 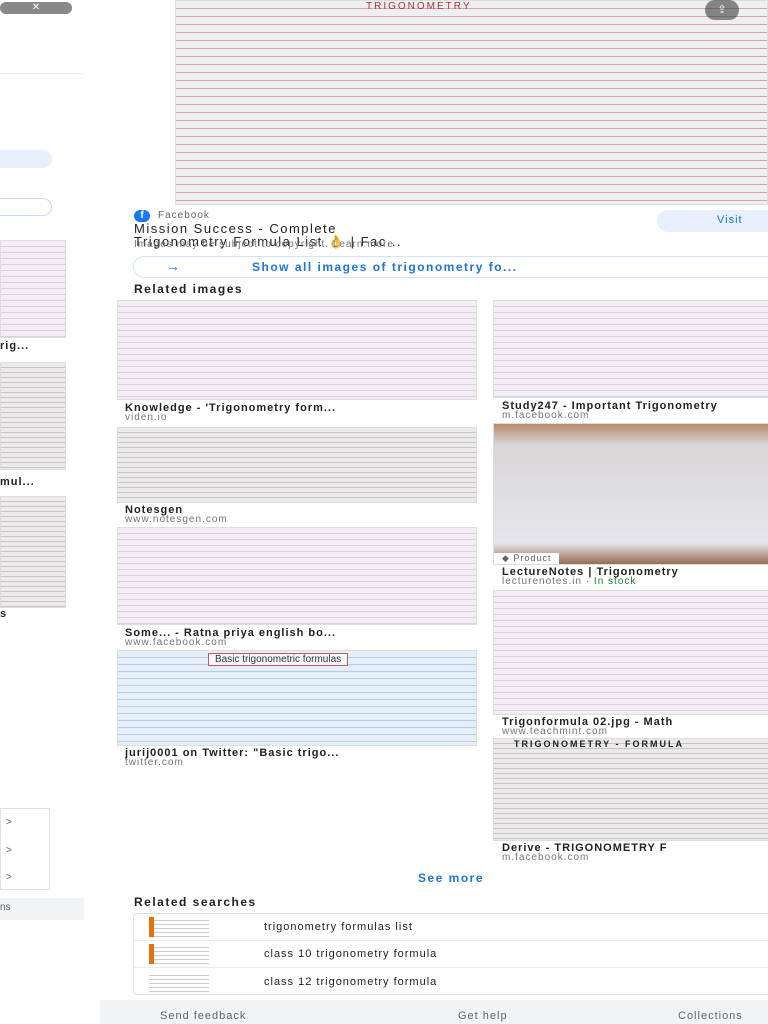 What do you see at coordinates (338, 927) in the screenshot?
I see `search-label: trigonometry formulas list` at bounding box center [338, 927].